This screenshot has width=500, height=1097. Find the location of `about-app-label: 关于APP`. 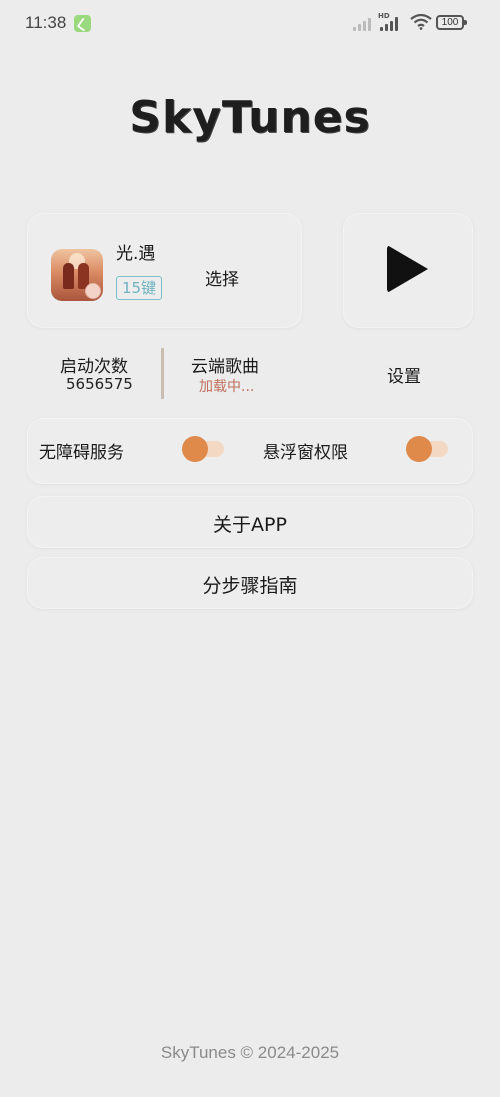

about-app-label: 关于APP is located at coordinates (250, 525).